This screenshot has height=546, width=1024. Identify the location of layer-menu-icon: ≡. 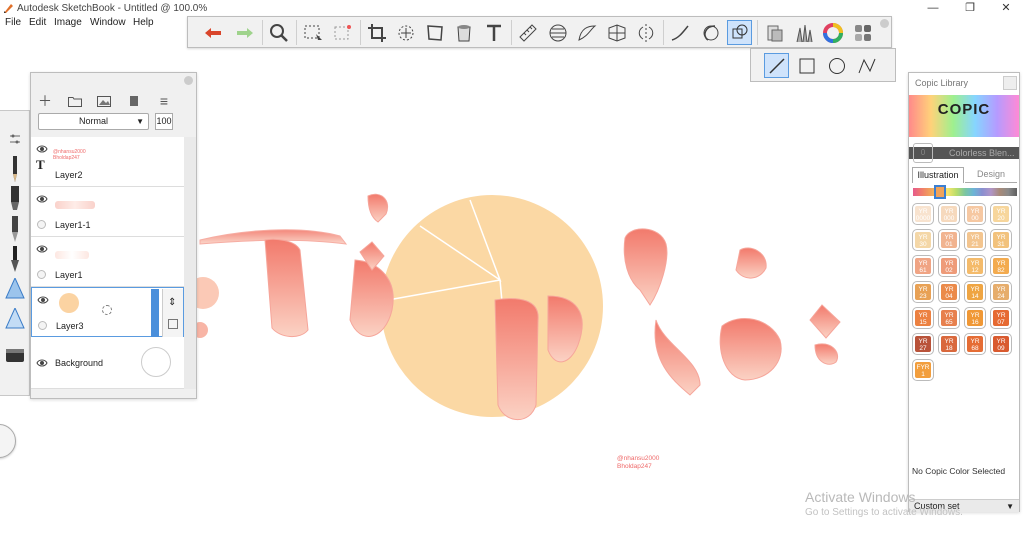
(164, 101).